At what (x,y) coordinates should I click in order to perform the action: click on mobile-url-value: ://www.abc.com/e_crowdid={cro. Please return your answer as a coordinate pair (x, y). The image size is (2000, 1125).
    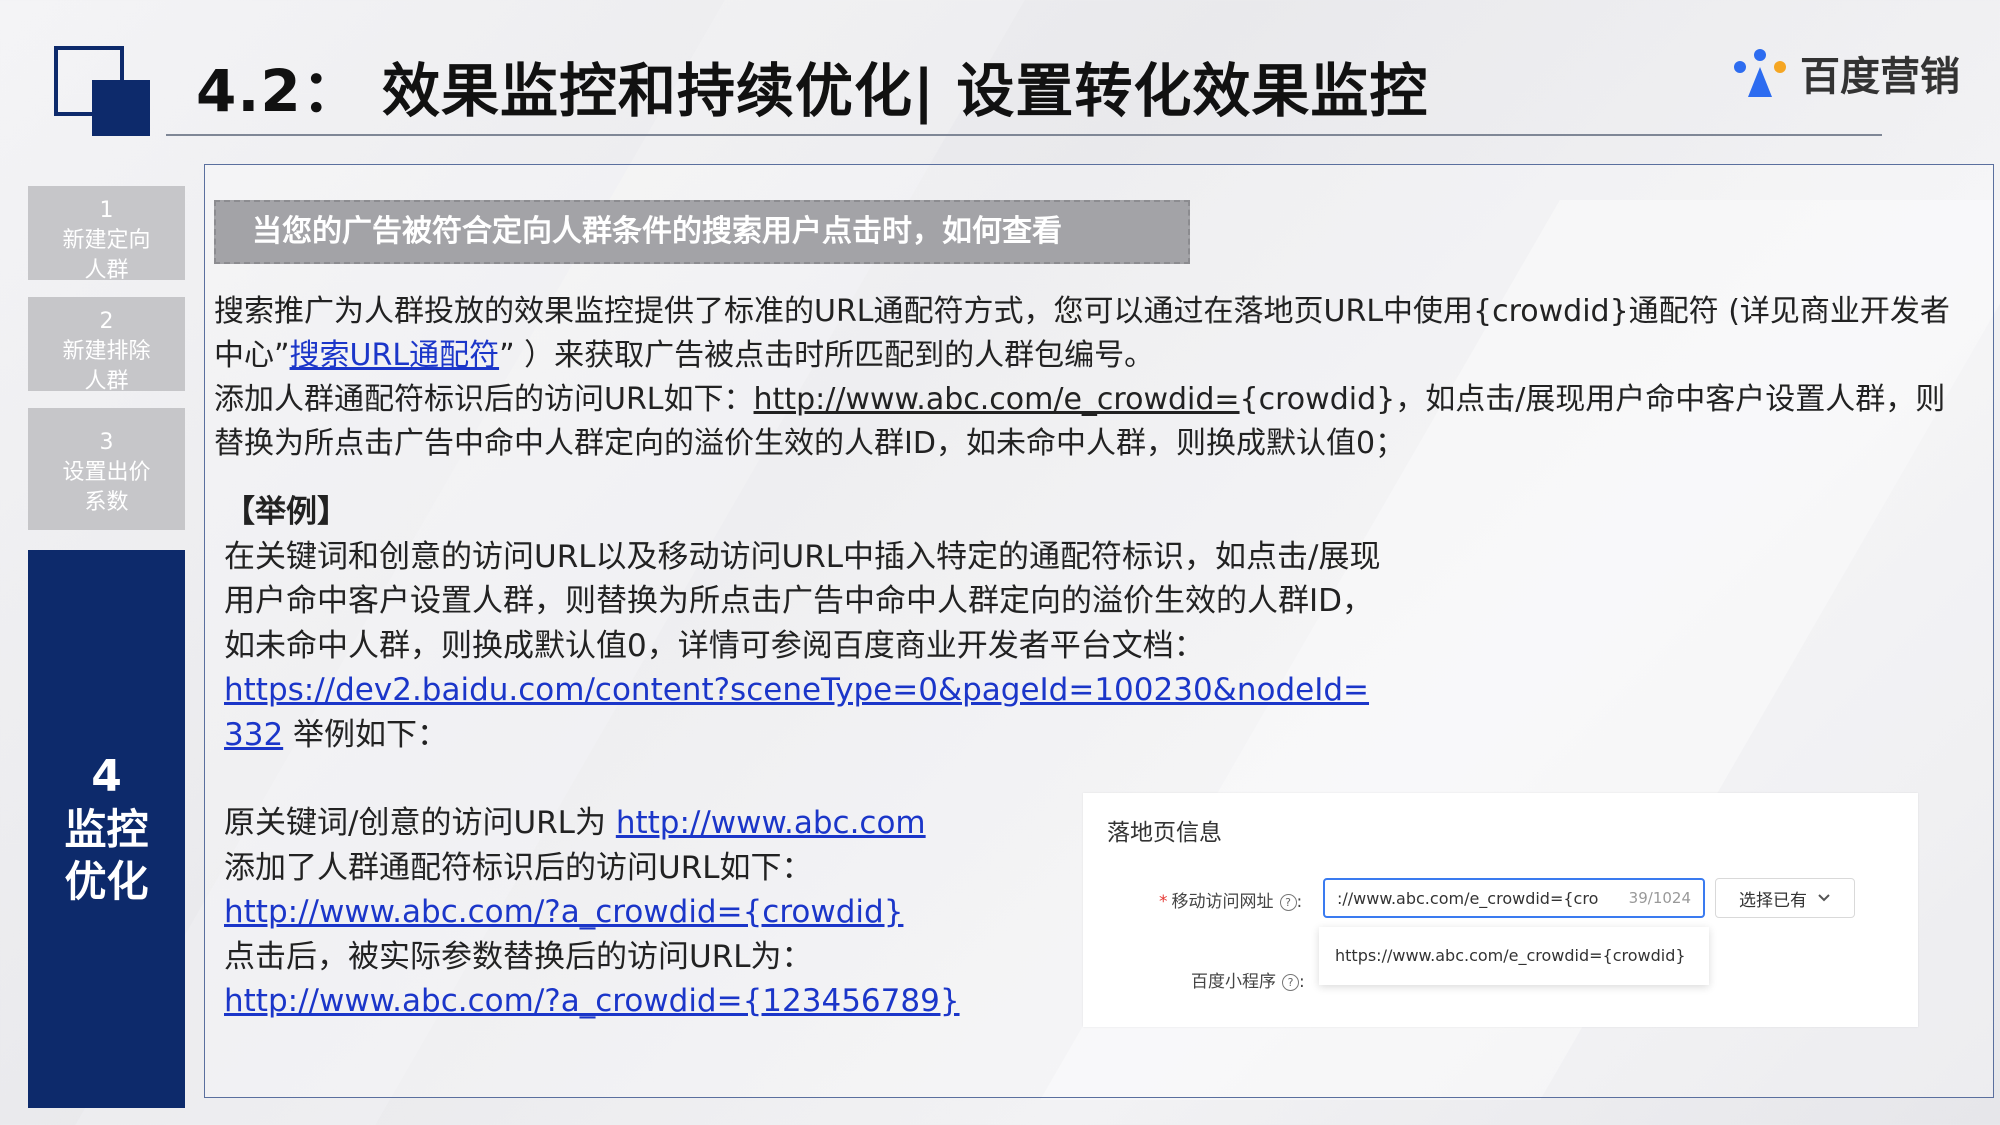
    Looking at the image, I should click on (1468, 898).